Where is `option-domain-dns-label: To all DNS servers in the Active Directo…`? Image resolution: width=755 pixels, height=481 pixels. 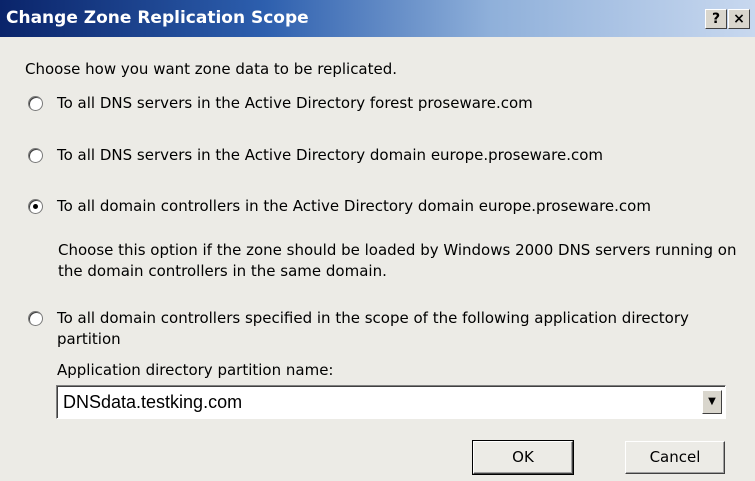 option-domain-dns-label: To all DNS servers in the Active Directo… is located at coordinates (330, 155).